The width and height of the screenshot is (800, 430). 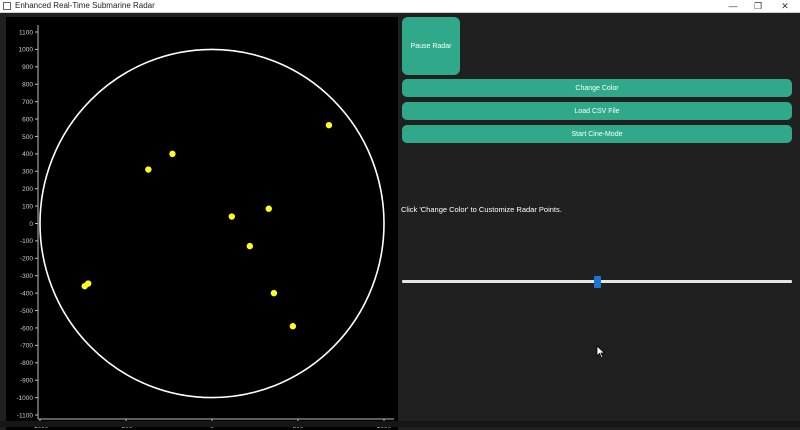 What do you see at coordinates (26, 380) in the screenshot?
I see `y-tick-label: -900` at bounding box center [26, 380].